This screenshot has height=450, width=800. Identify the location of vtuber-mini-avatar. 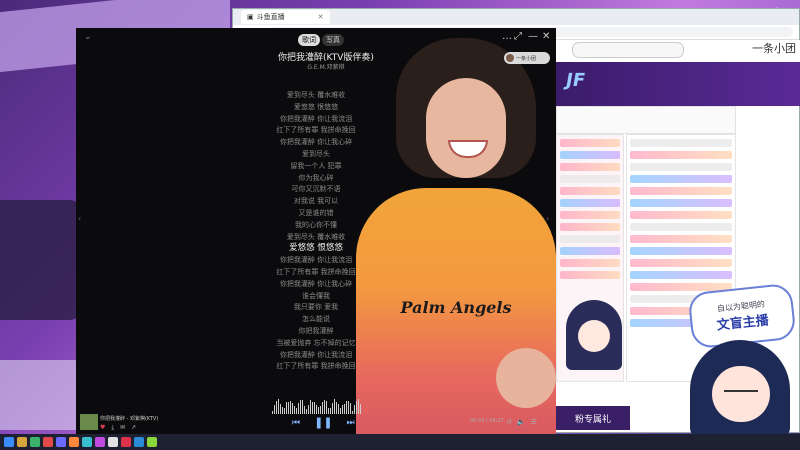
(594, 335).